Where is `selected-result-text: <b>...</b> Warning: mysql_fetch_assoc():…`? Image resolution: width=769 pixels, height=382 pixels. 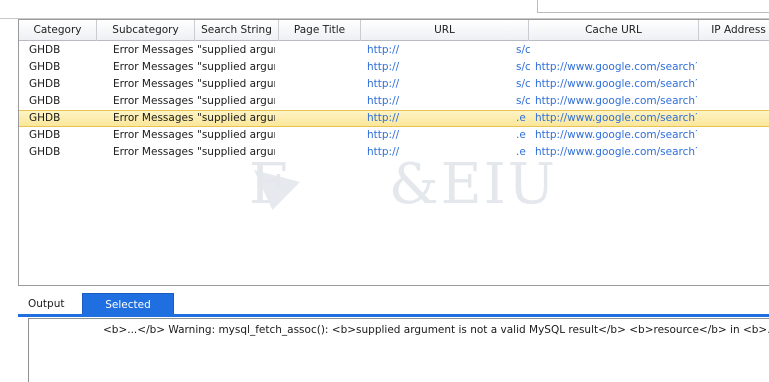 selected-result-text: <b>...</b> Warning: mysql_fetch_assoc():… is located at coordinates (436, 330).